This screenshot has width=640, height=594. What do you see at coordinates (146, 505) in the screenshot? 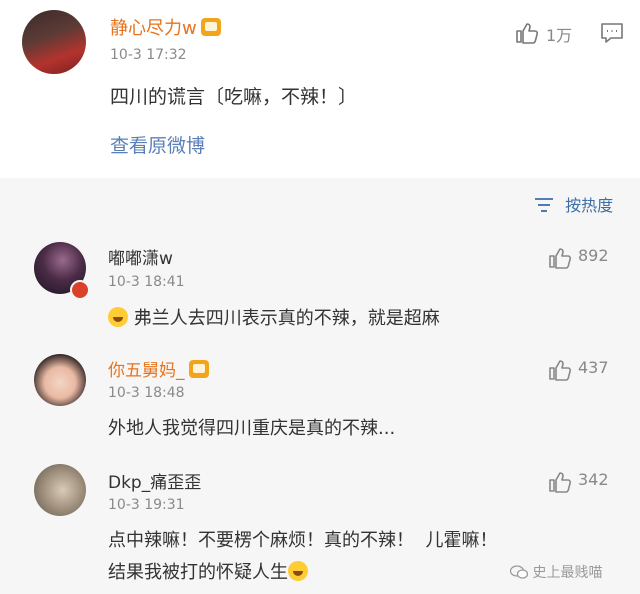
I see `comment-time: 10-3 19:31` at bounding box center [146, 505].